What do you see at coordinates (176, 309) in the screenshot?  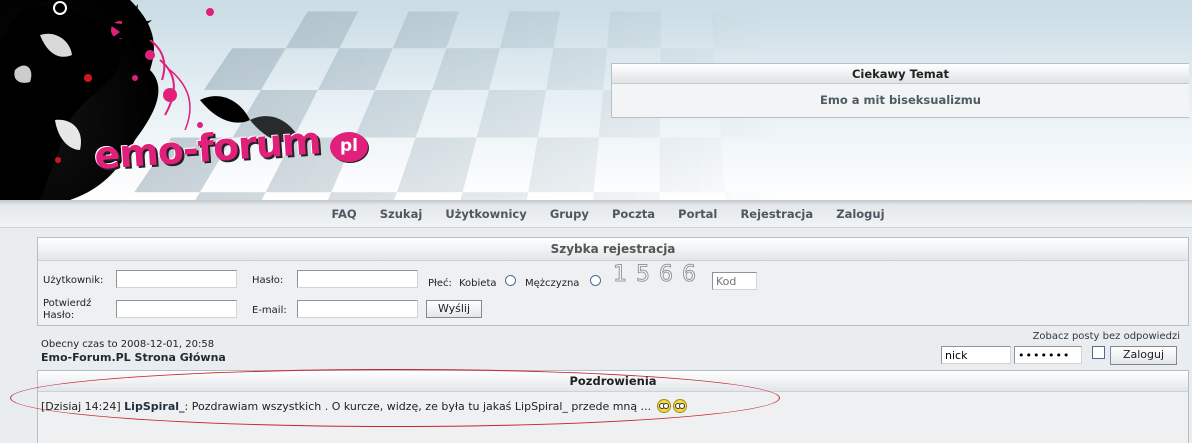 I see `confirm-password-field` at bounding box center [176, 309].